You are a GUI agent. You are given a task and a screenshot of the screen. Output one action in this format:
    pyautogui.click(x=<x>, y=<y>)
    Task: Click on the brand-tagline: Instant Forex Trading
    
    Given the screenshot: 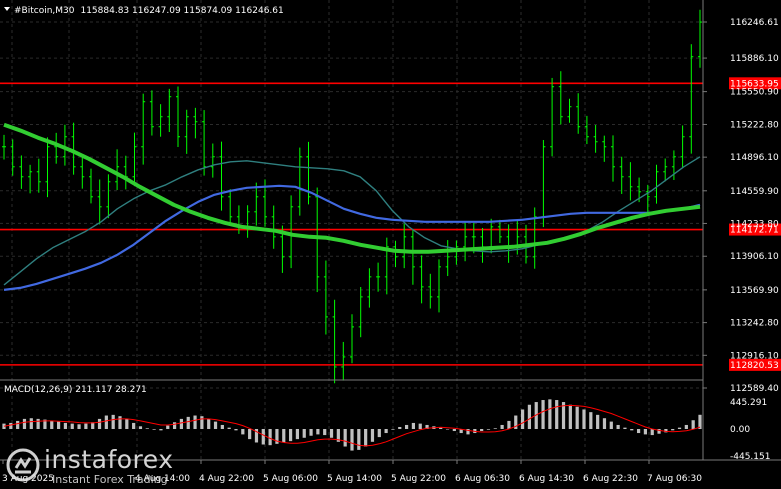 What is the action you would take?
    pyautogui.click(x=110, y=479)
    